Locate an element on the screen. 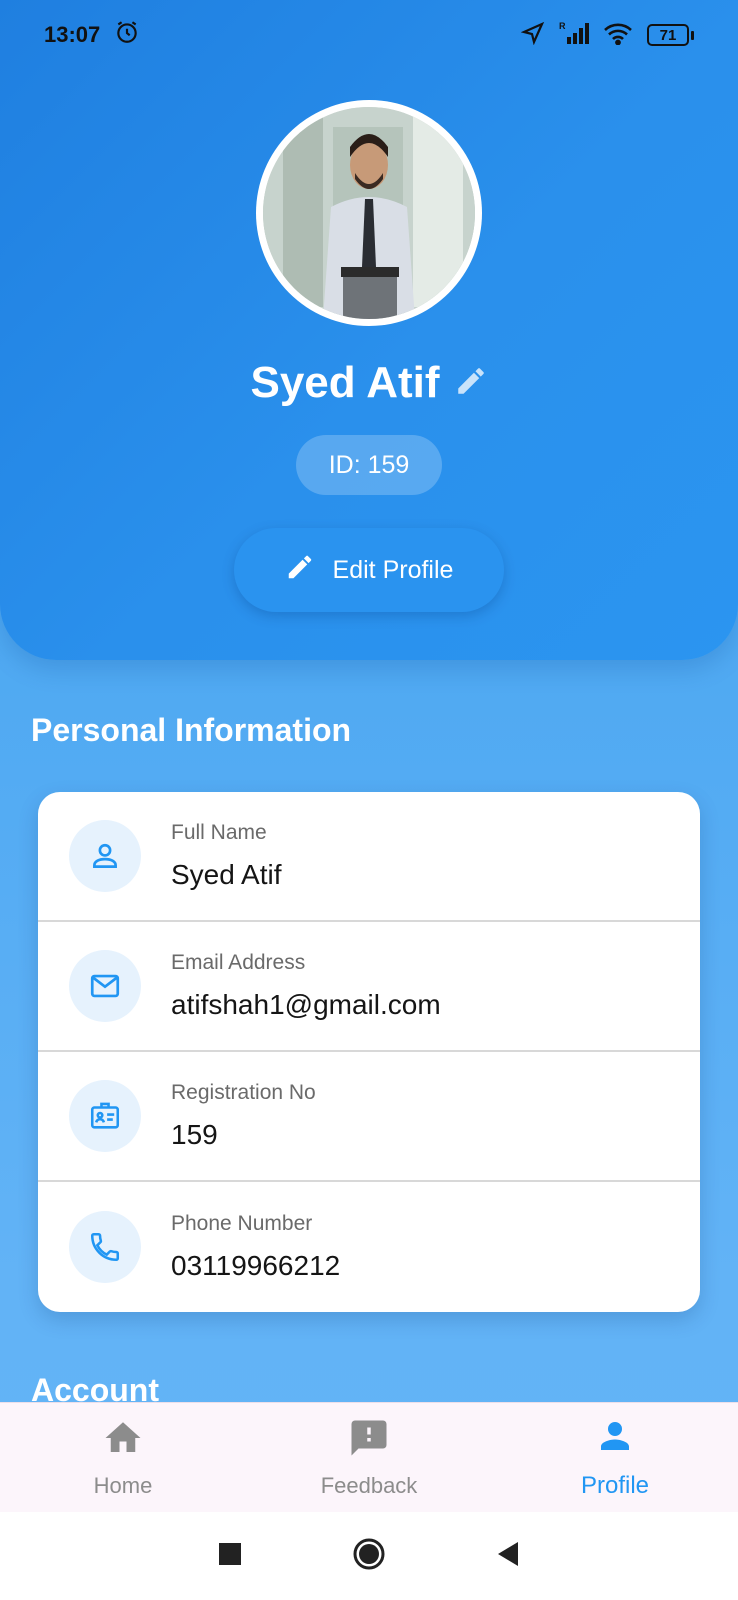  phone-icon is located at coordinates (105, 1247).